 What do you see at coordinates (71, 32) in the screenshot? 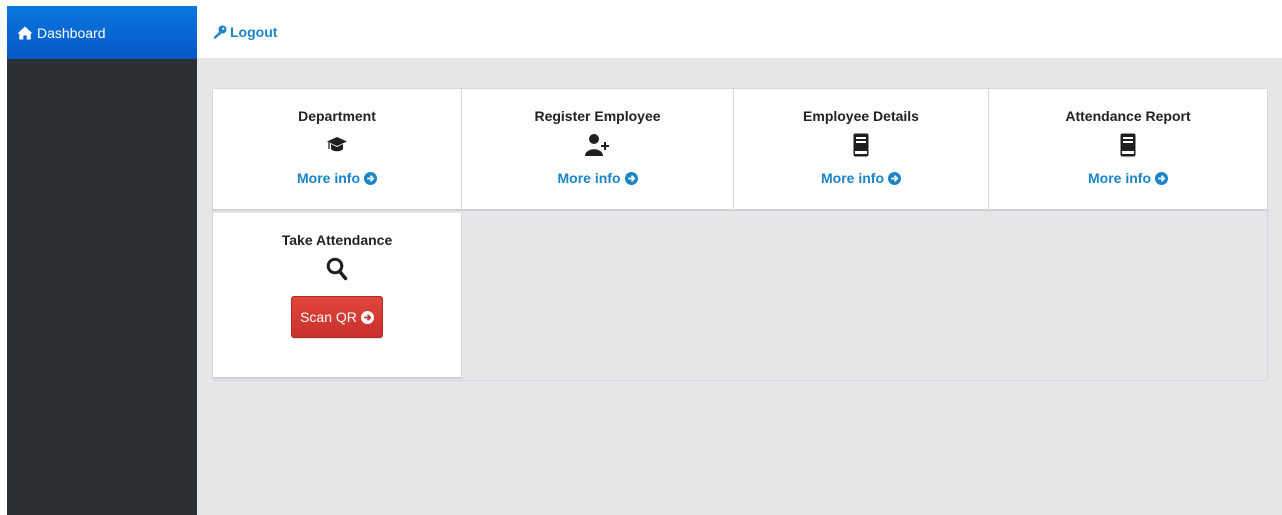
I see `sidebar-dashboard-label: Dashboard` at bounding box center [71, 32].